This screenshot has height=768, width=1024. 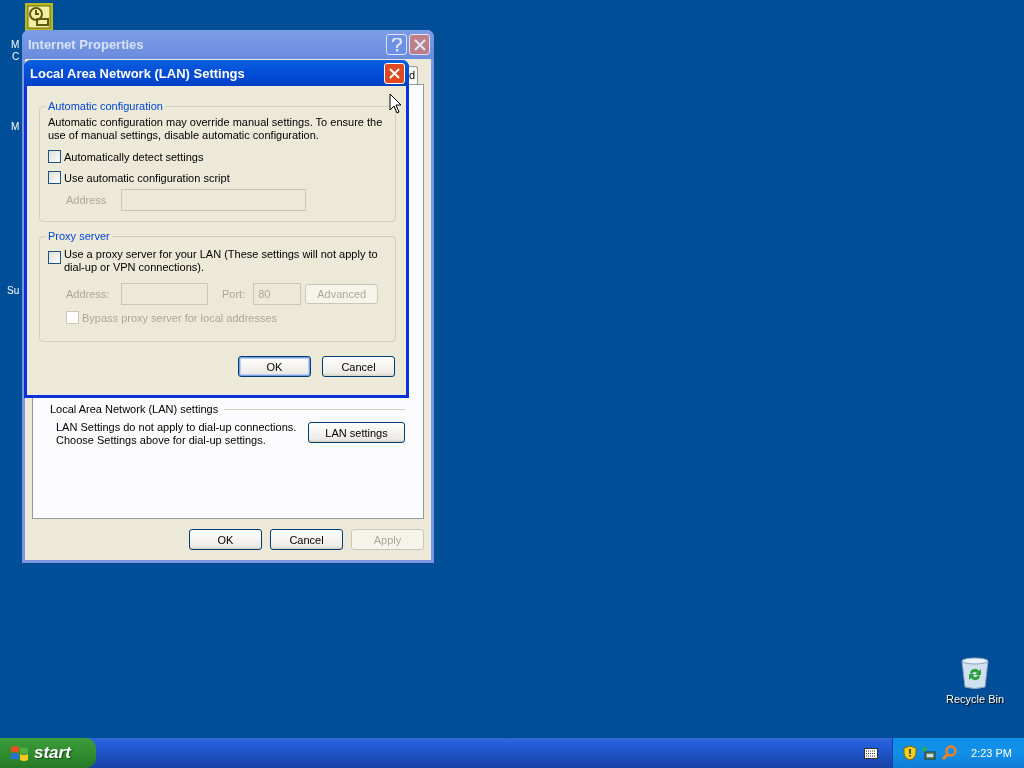 What do you see at coordinates (39, 17) in the screenshot?
I see `program-icon` at bounding box center [39, 17].